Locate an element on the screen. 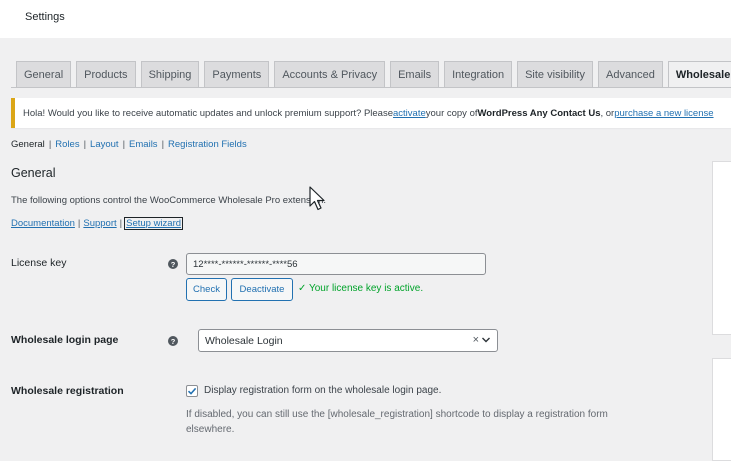 This screenshot has height=461, width=731. tab-payments: Payments is located at coordinates (237, 74).